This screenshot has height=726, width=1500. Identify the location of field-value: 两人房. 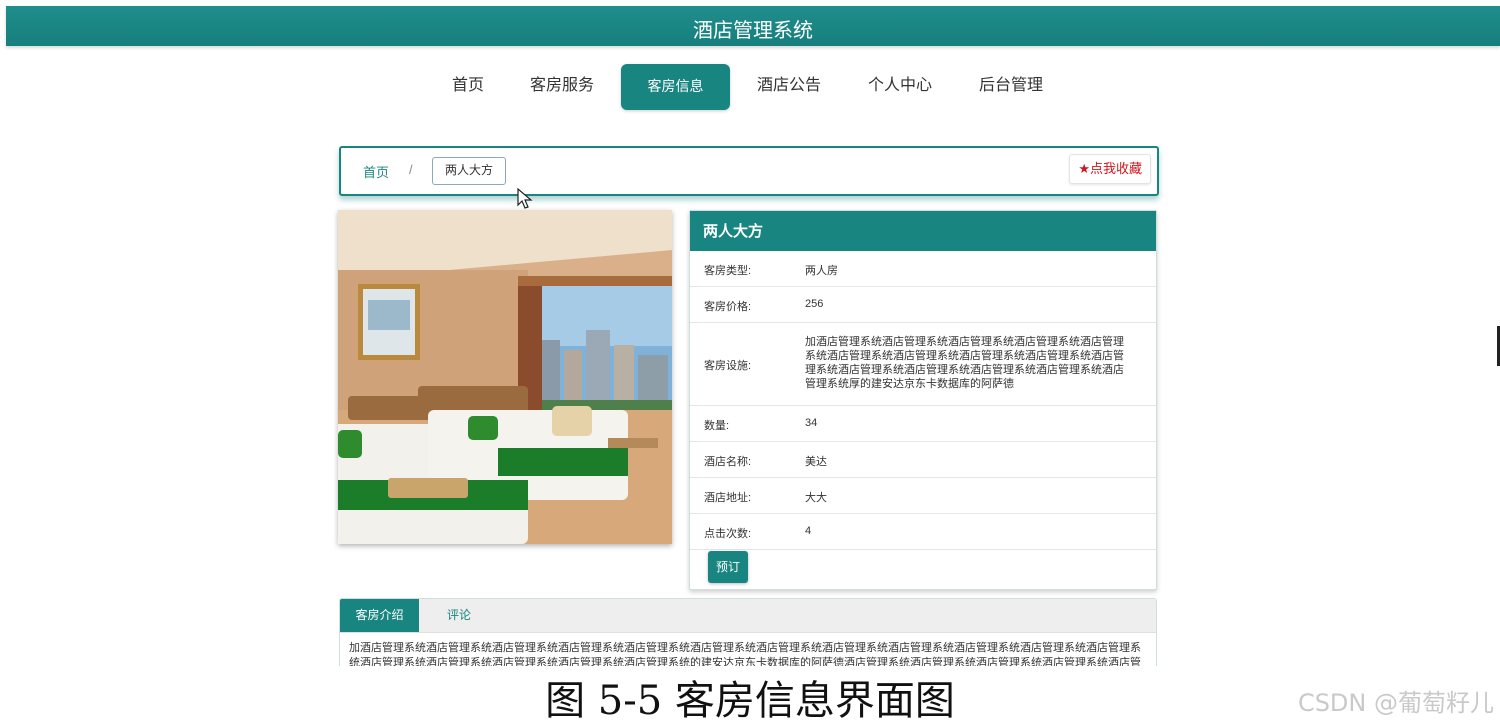
(821, 271).